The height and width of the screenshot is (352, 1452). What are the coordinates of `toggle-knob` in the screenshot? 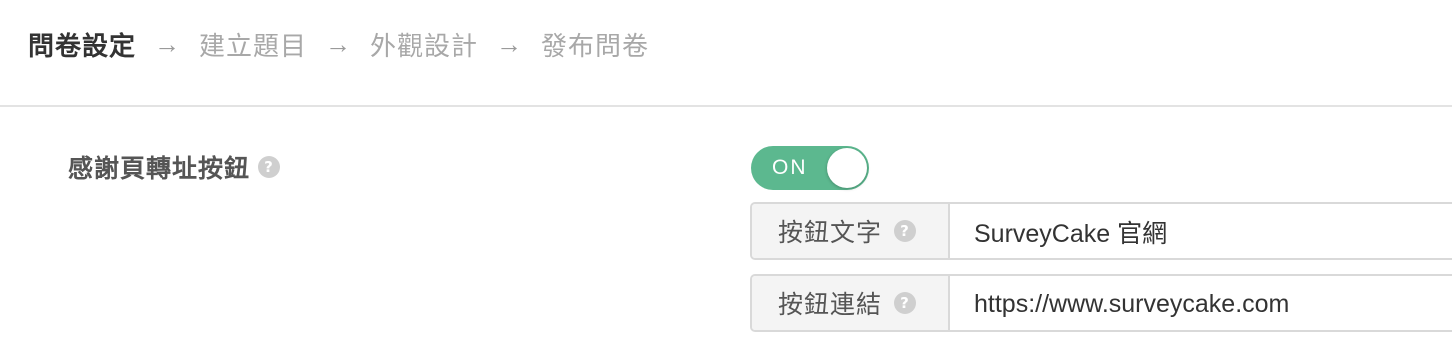 It's located at (847, 168).